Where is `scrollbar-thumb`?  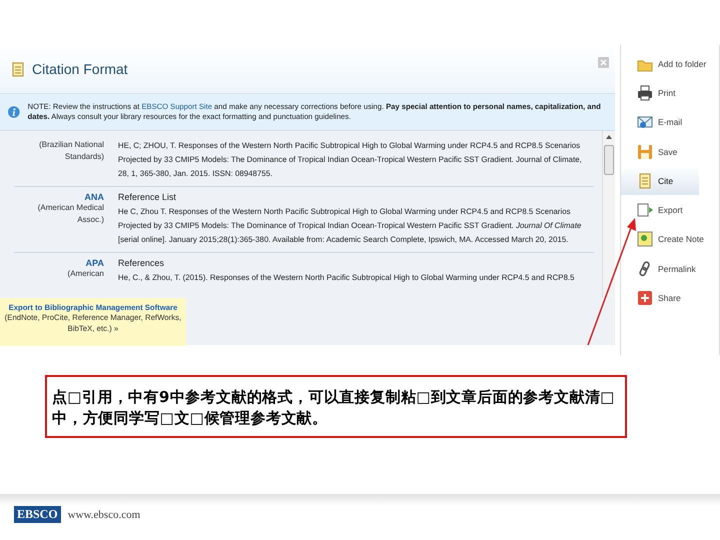 scrollbar-thumb is located at coordinates (609, 160).